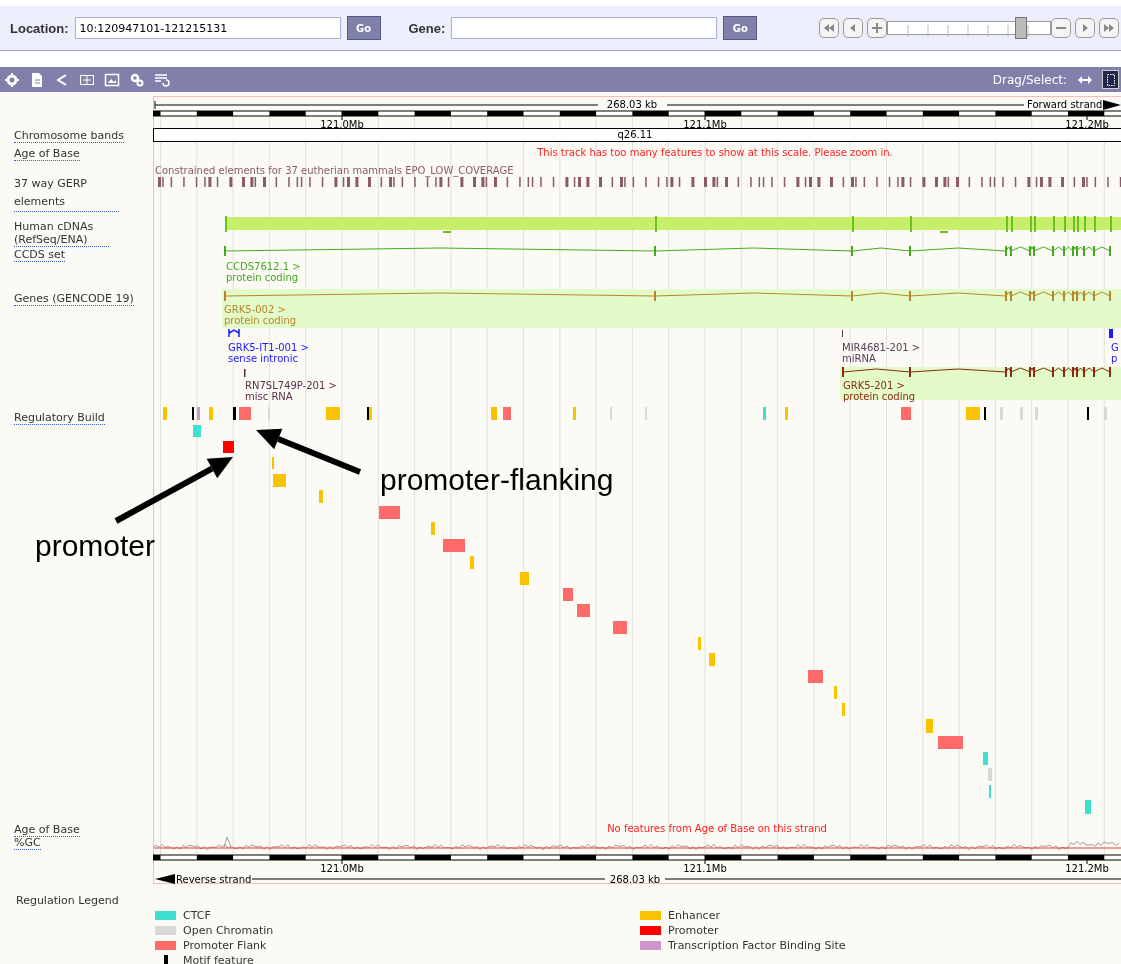 This screenshot has height=964, width=1121. Describe the element at coordinates (27, 843) in the screenshot. I see `track-label: %GC` at that location.